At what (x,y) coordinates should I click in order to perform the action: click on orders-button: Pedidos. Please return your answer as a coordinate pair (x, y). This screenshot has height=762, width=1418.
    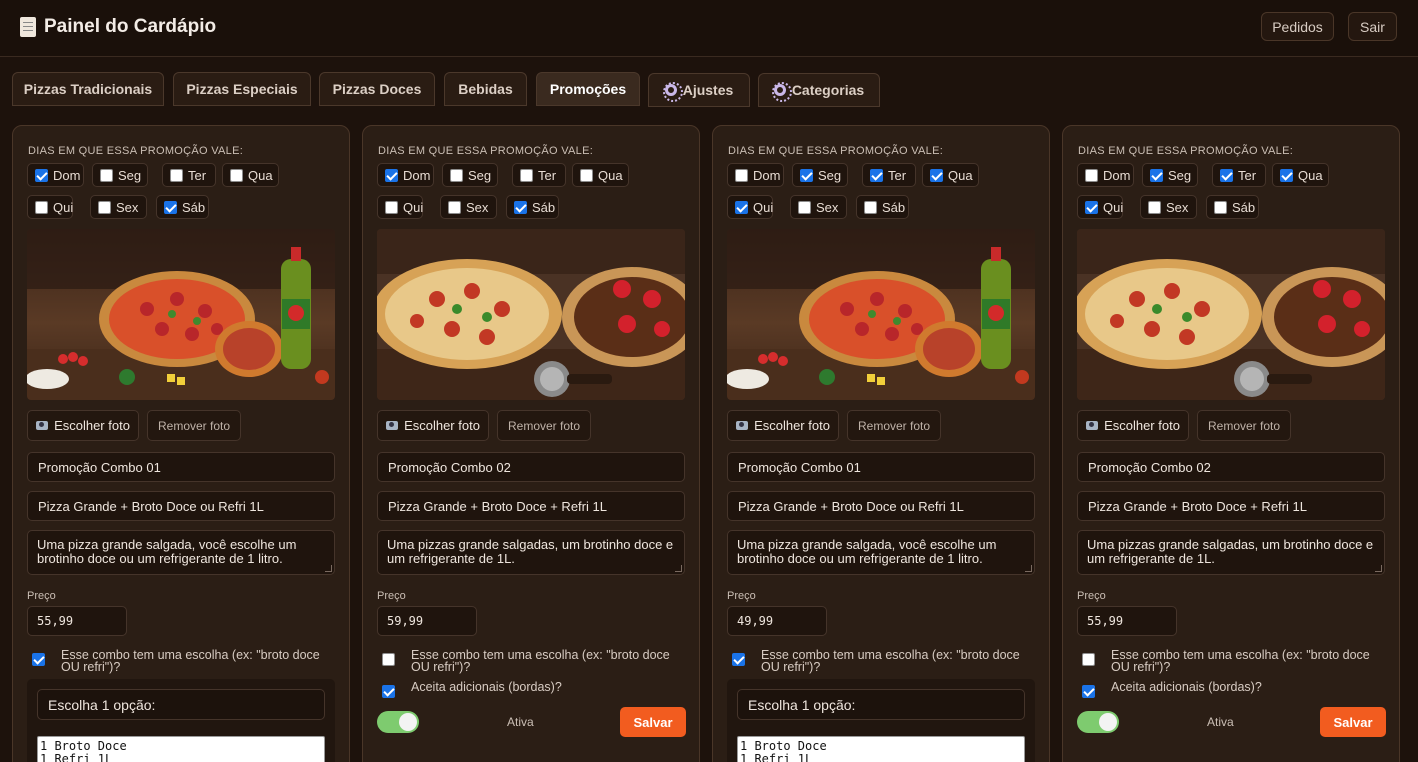
    Looking at the image, I should click on (1297, 26).